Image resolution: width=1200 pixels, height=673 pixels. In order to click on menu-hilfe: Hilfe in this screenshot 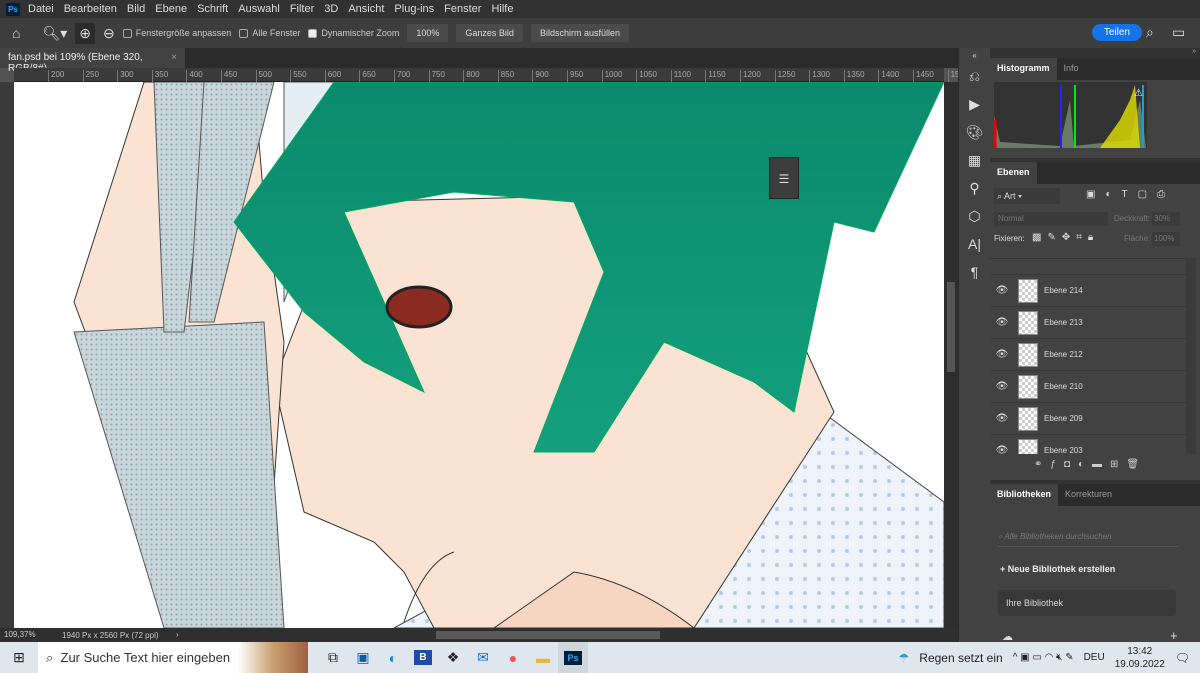, I will do `click(502, 9)`.